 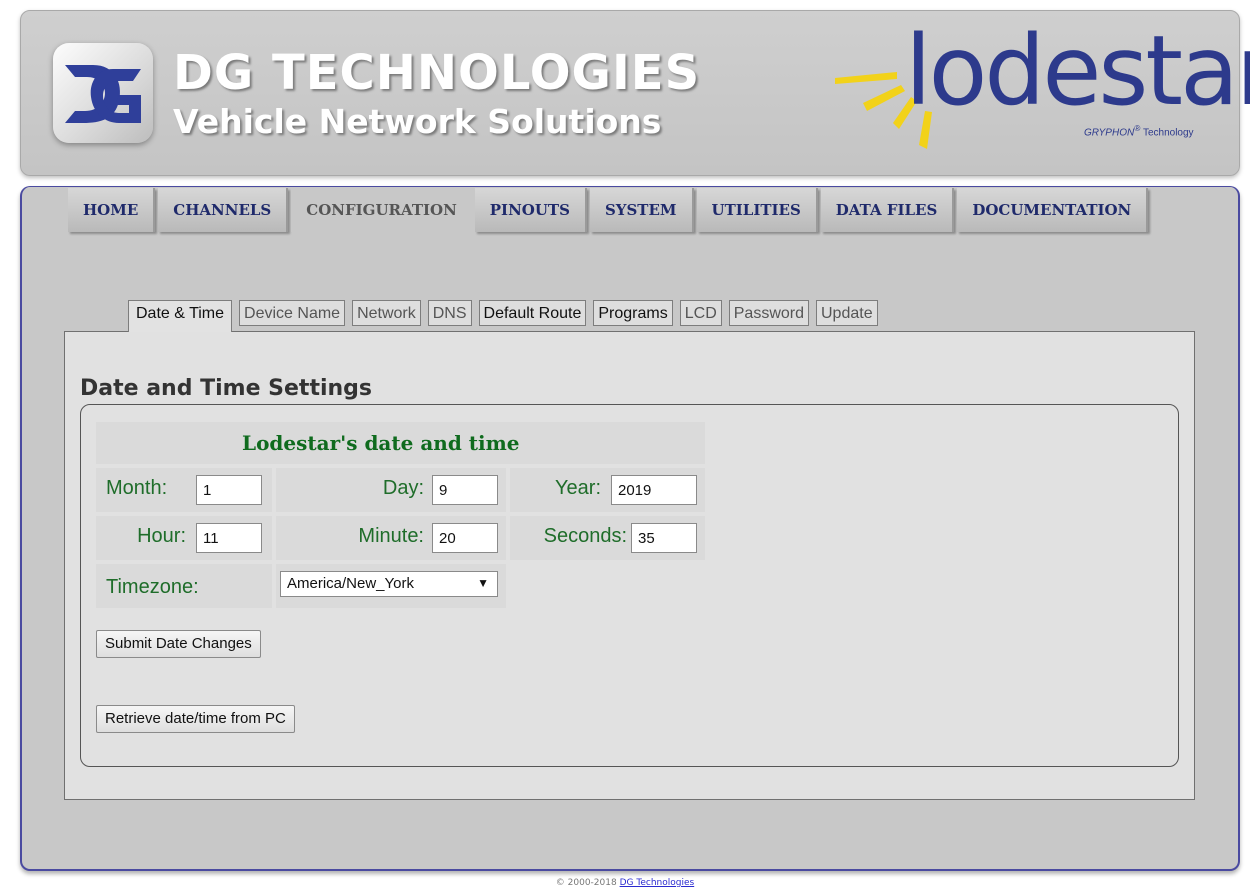 What do you see at coordinates (391, 536) in the screenshot?
I see `minute-label: Minute:` at bounding box center [391, 536].